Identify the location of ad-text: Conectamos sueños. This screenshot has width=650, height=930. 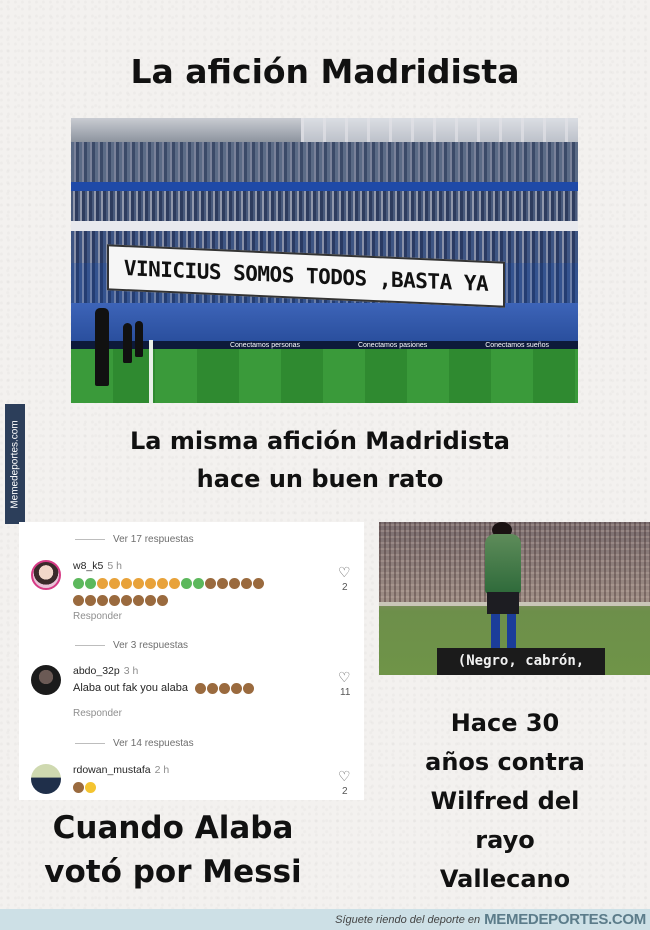
(517, 345).